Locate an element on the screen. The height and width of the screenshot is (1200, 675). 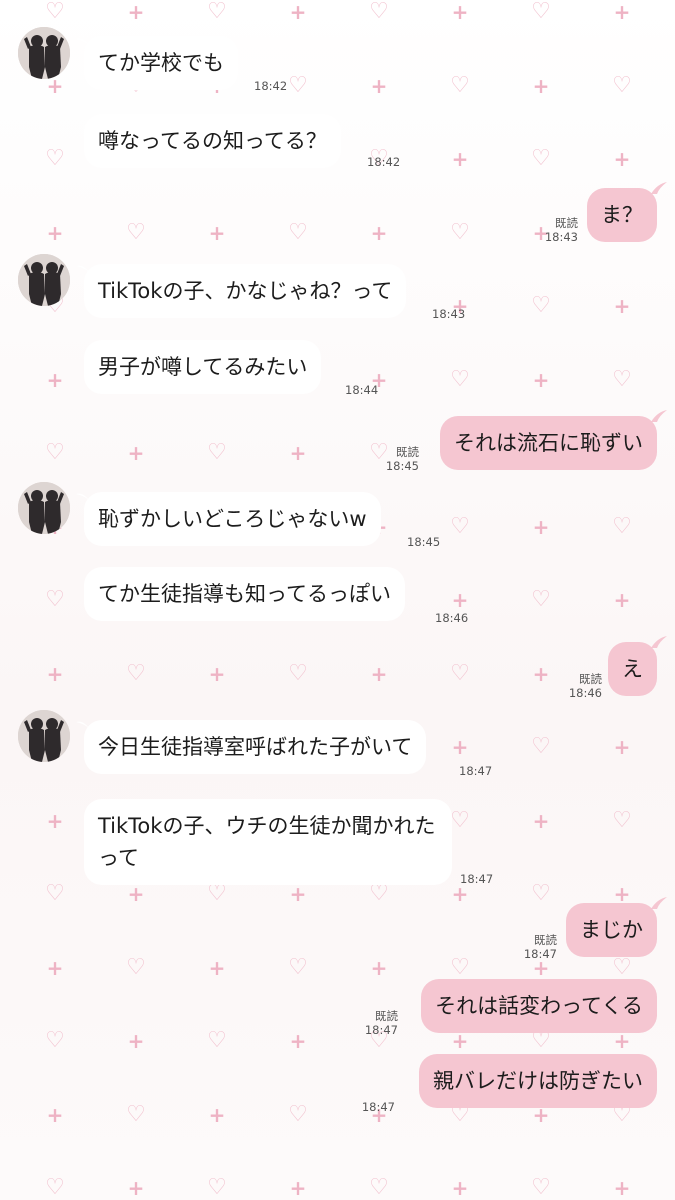
message-time: 18:44 is located at coordinates (362, 390).